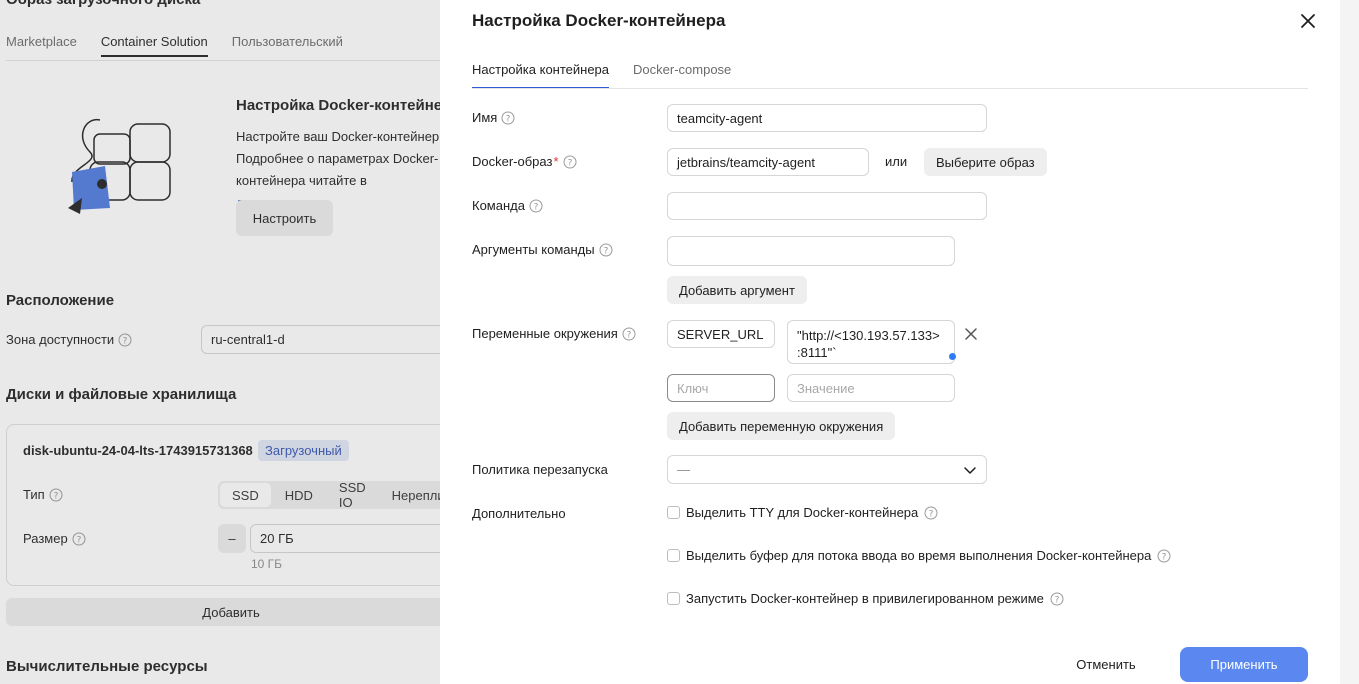 This screenshot has width=1359, height=684. Describe the element at coordinates (890, 88) in the screenshot. I see `drawer-tabs-divider` at that location.